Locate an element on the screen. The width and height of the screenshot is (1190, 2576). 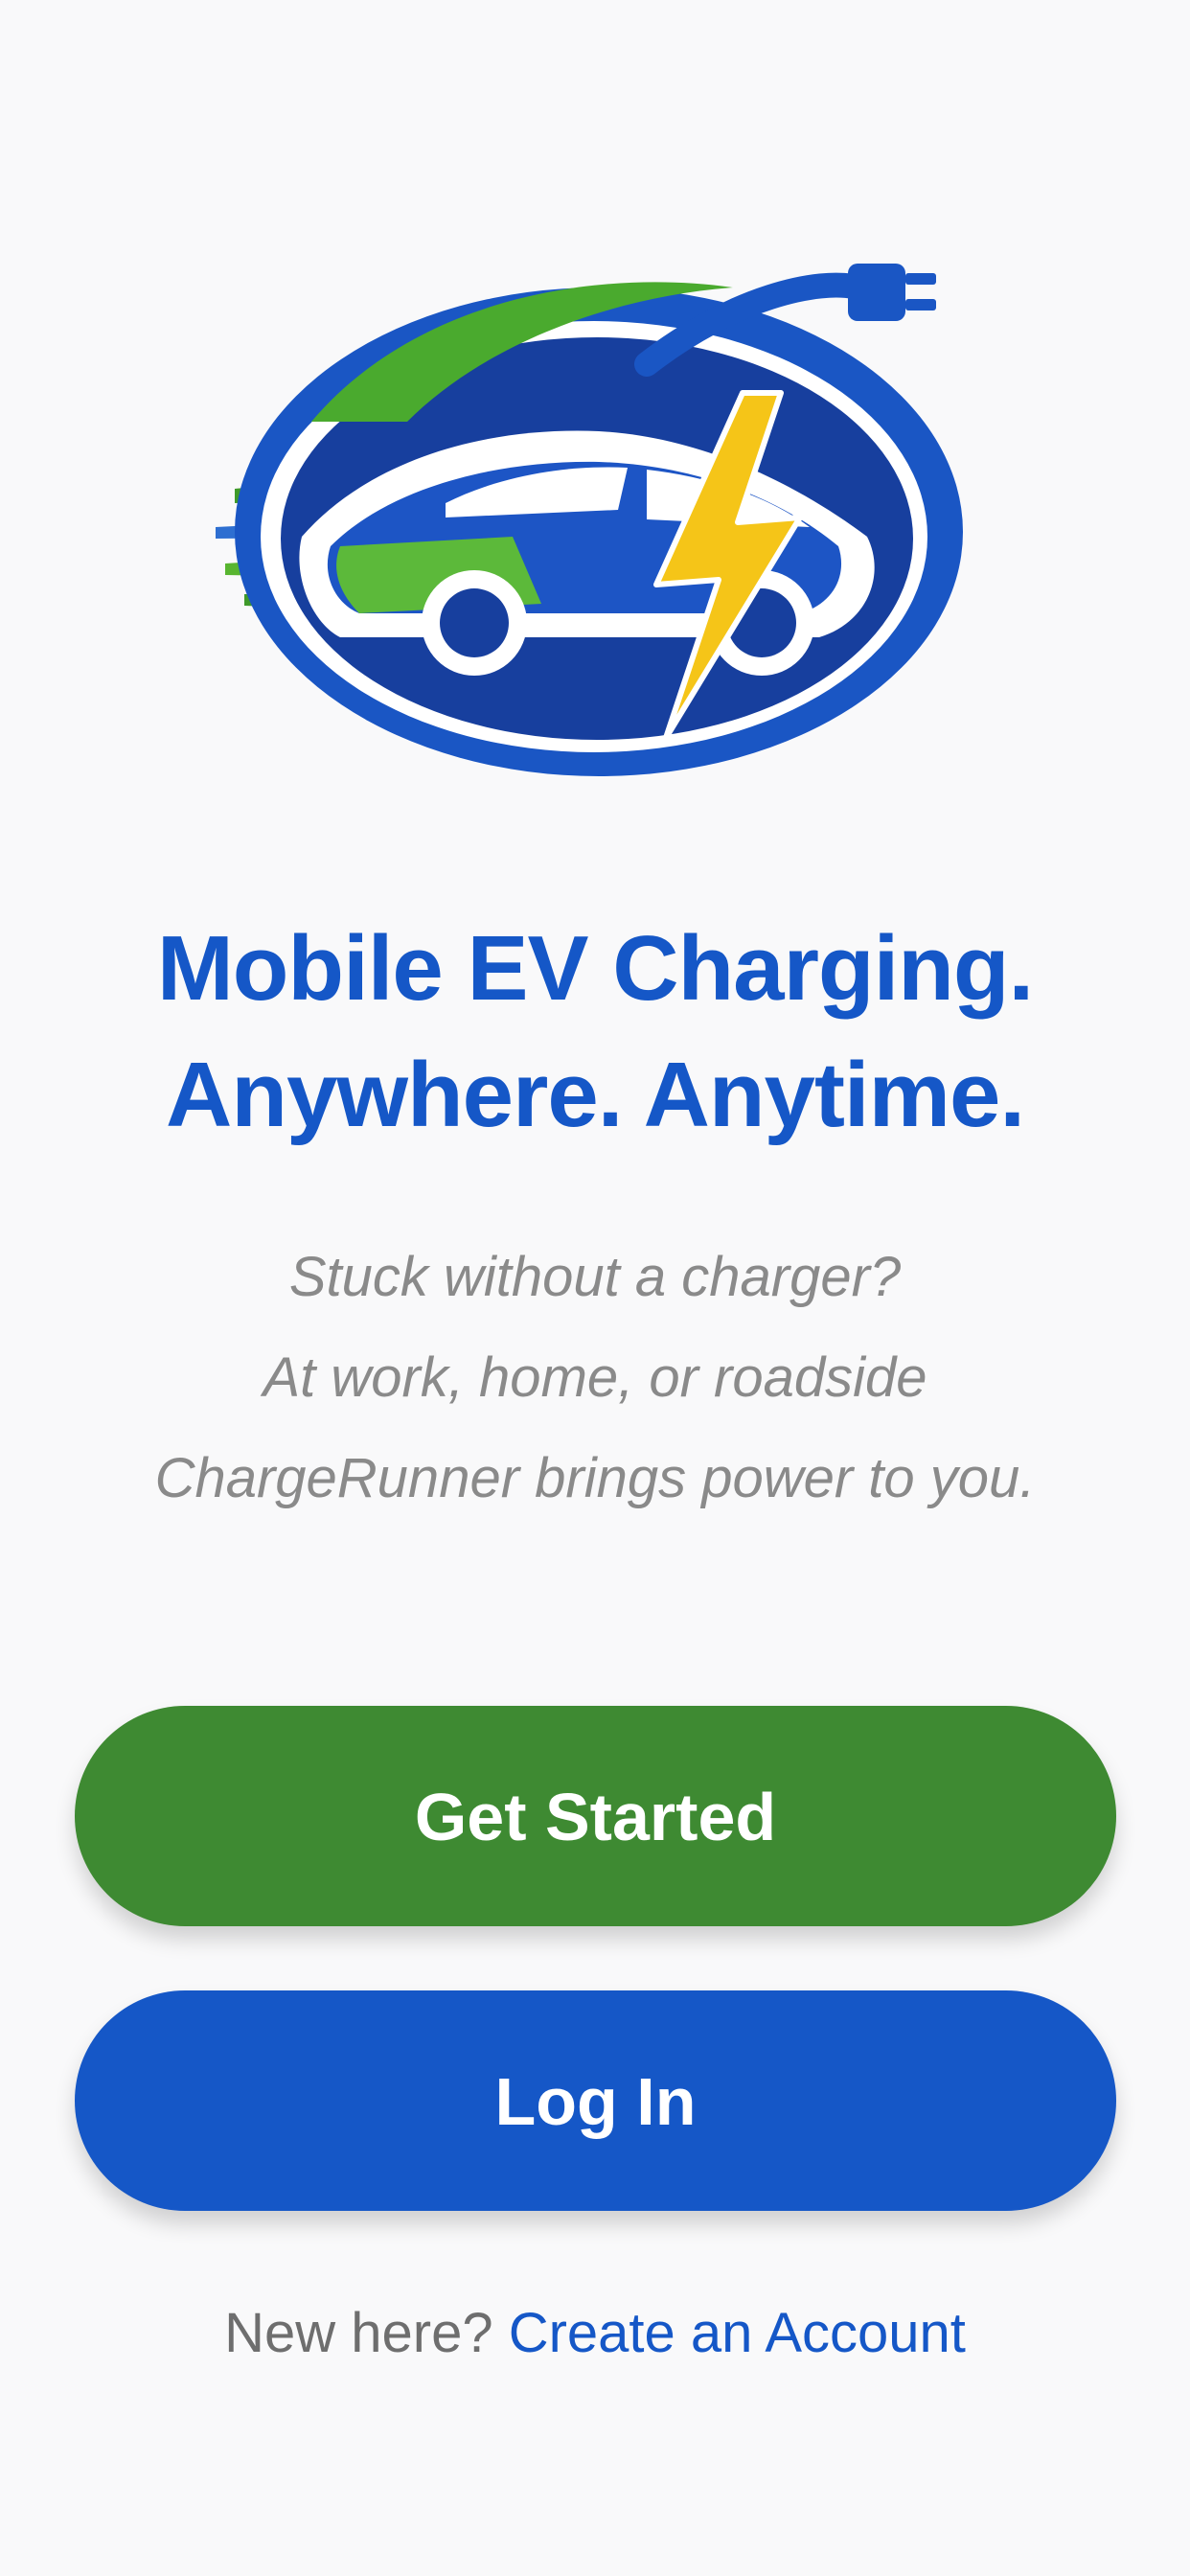
headline: Mobile EV Charging. Anywhere. Anytime. is located at coordinates (595, 1032).